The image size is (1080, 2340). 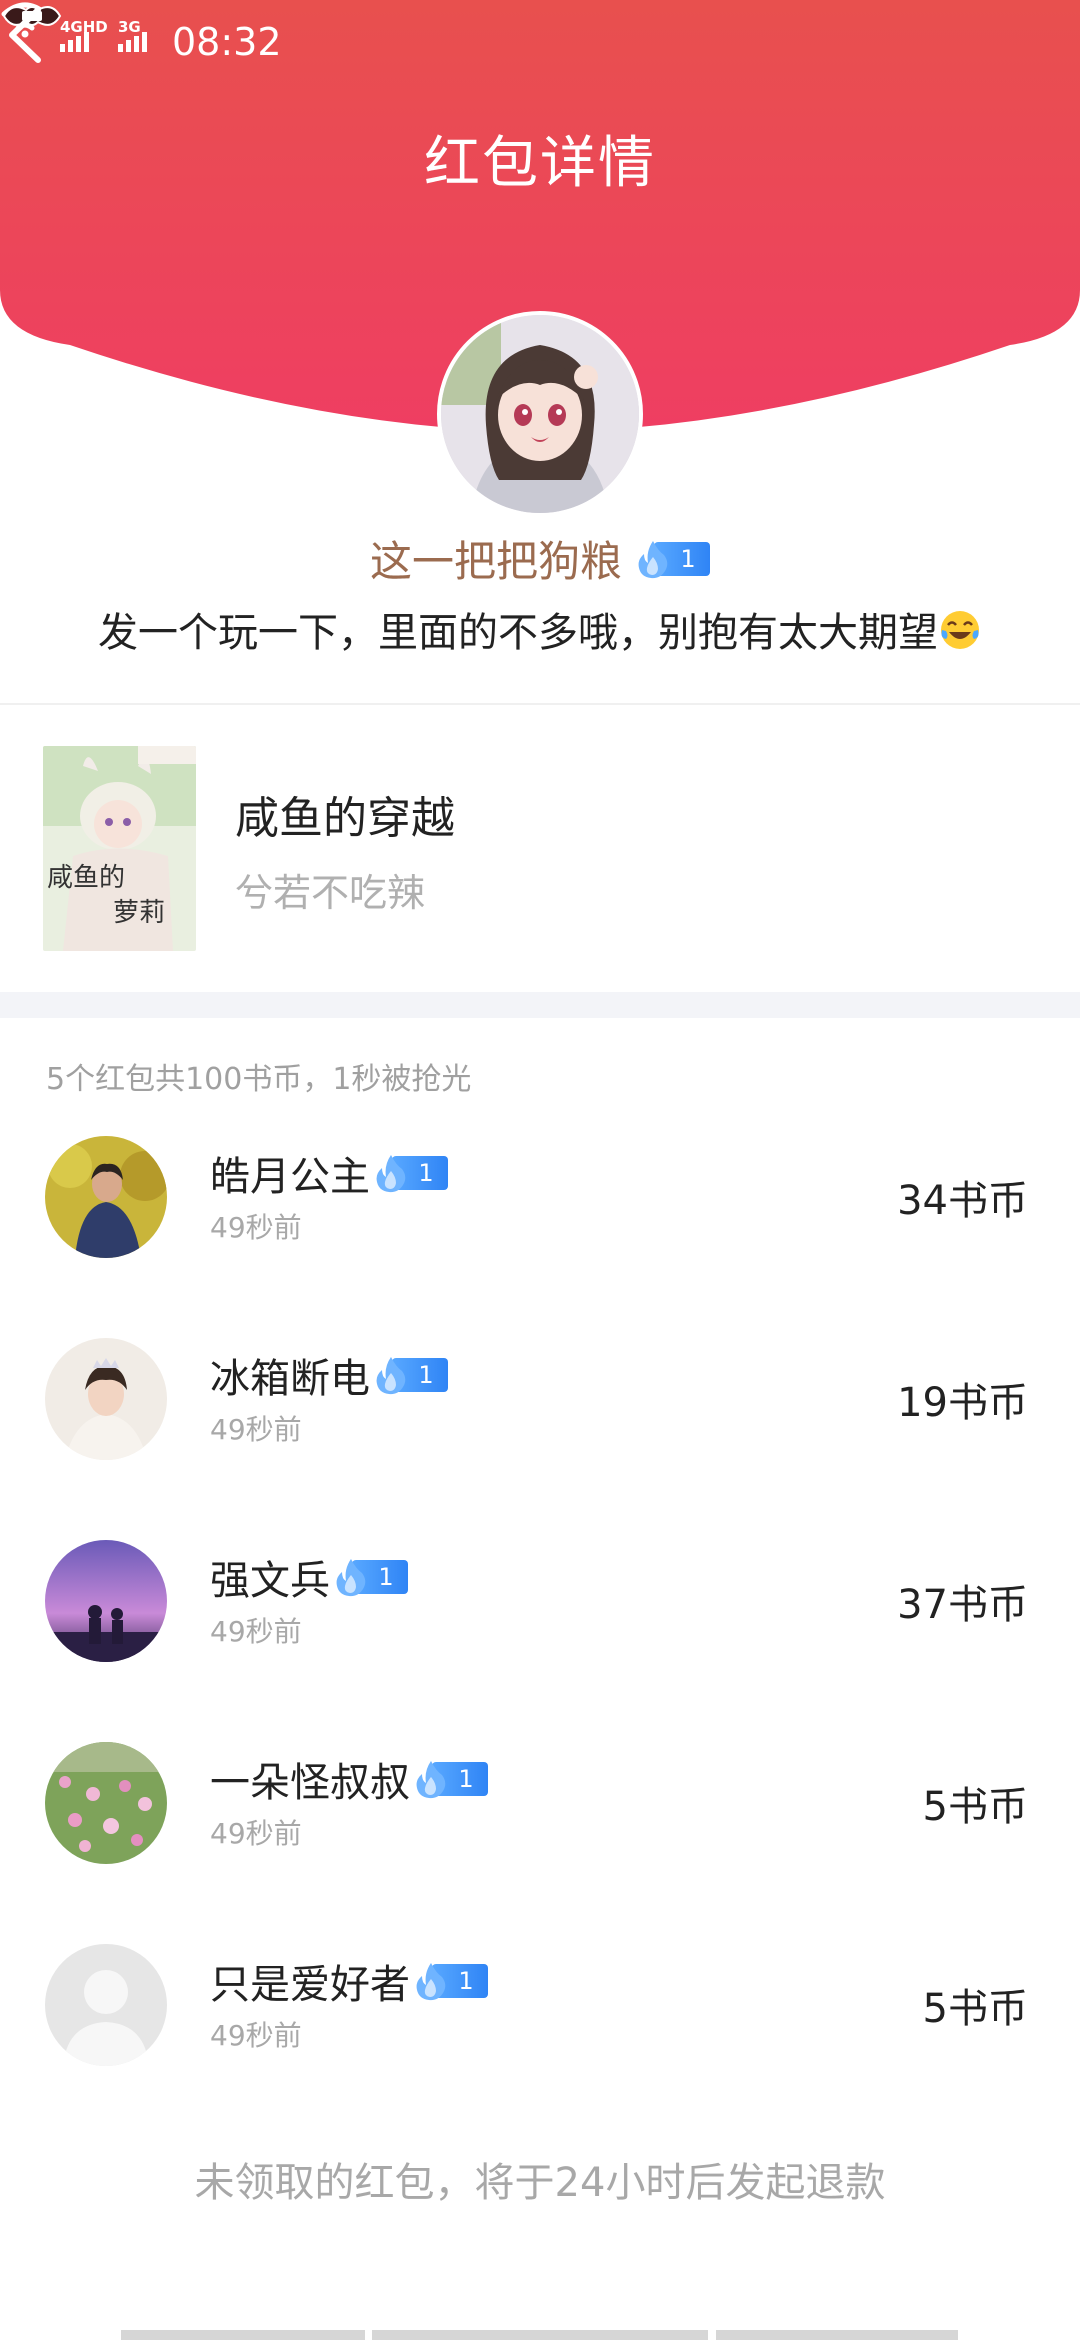 I want to click on sender-message: 发一个玩一下，里面的不多哦，别抱有太大期望, so click(x=540, y=629).